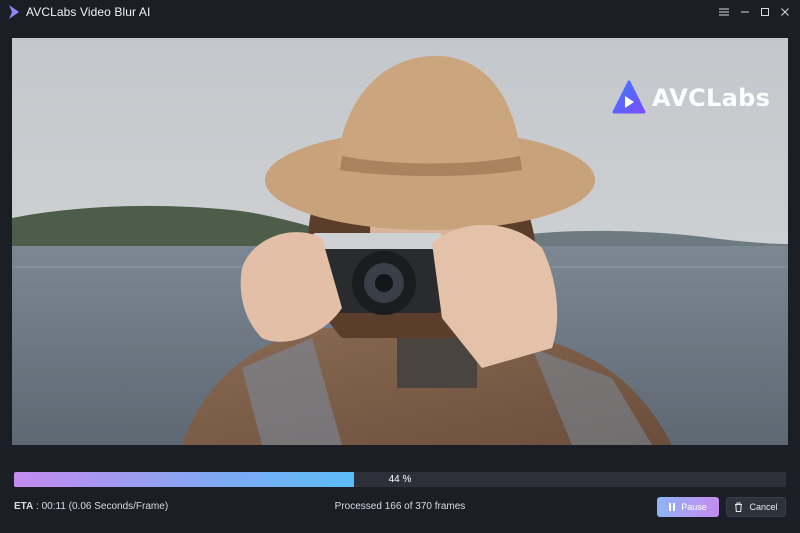  I want to click on watermark: AVCLabs, so click(691, 98).